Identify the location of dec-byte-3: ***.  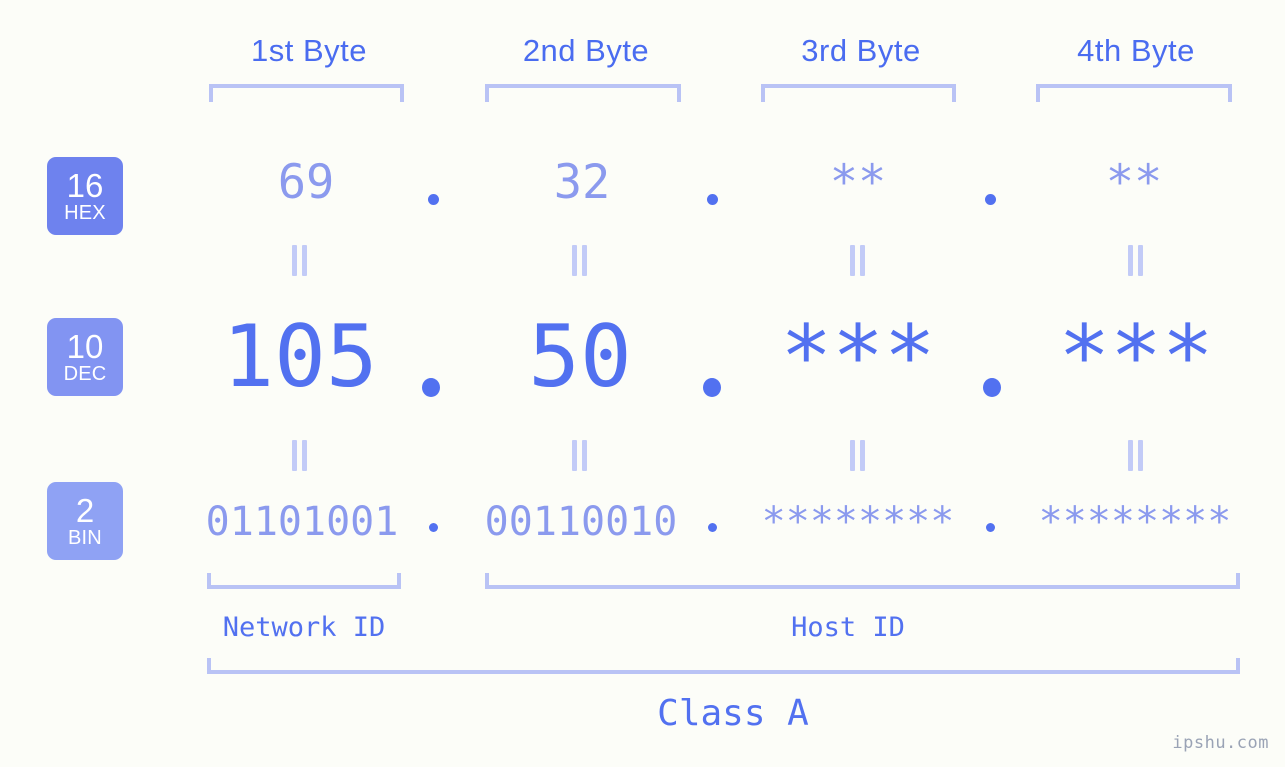
(858, 357).